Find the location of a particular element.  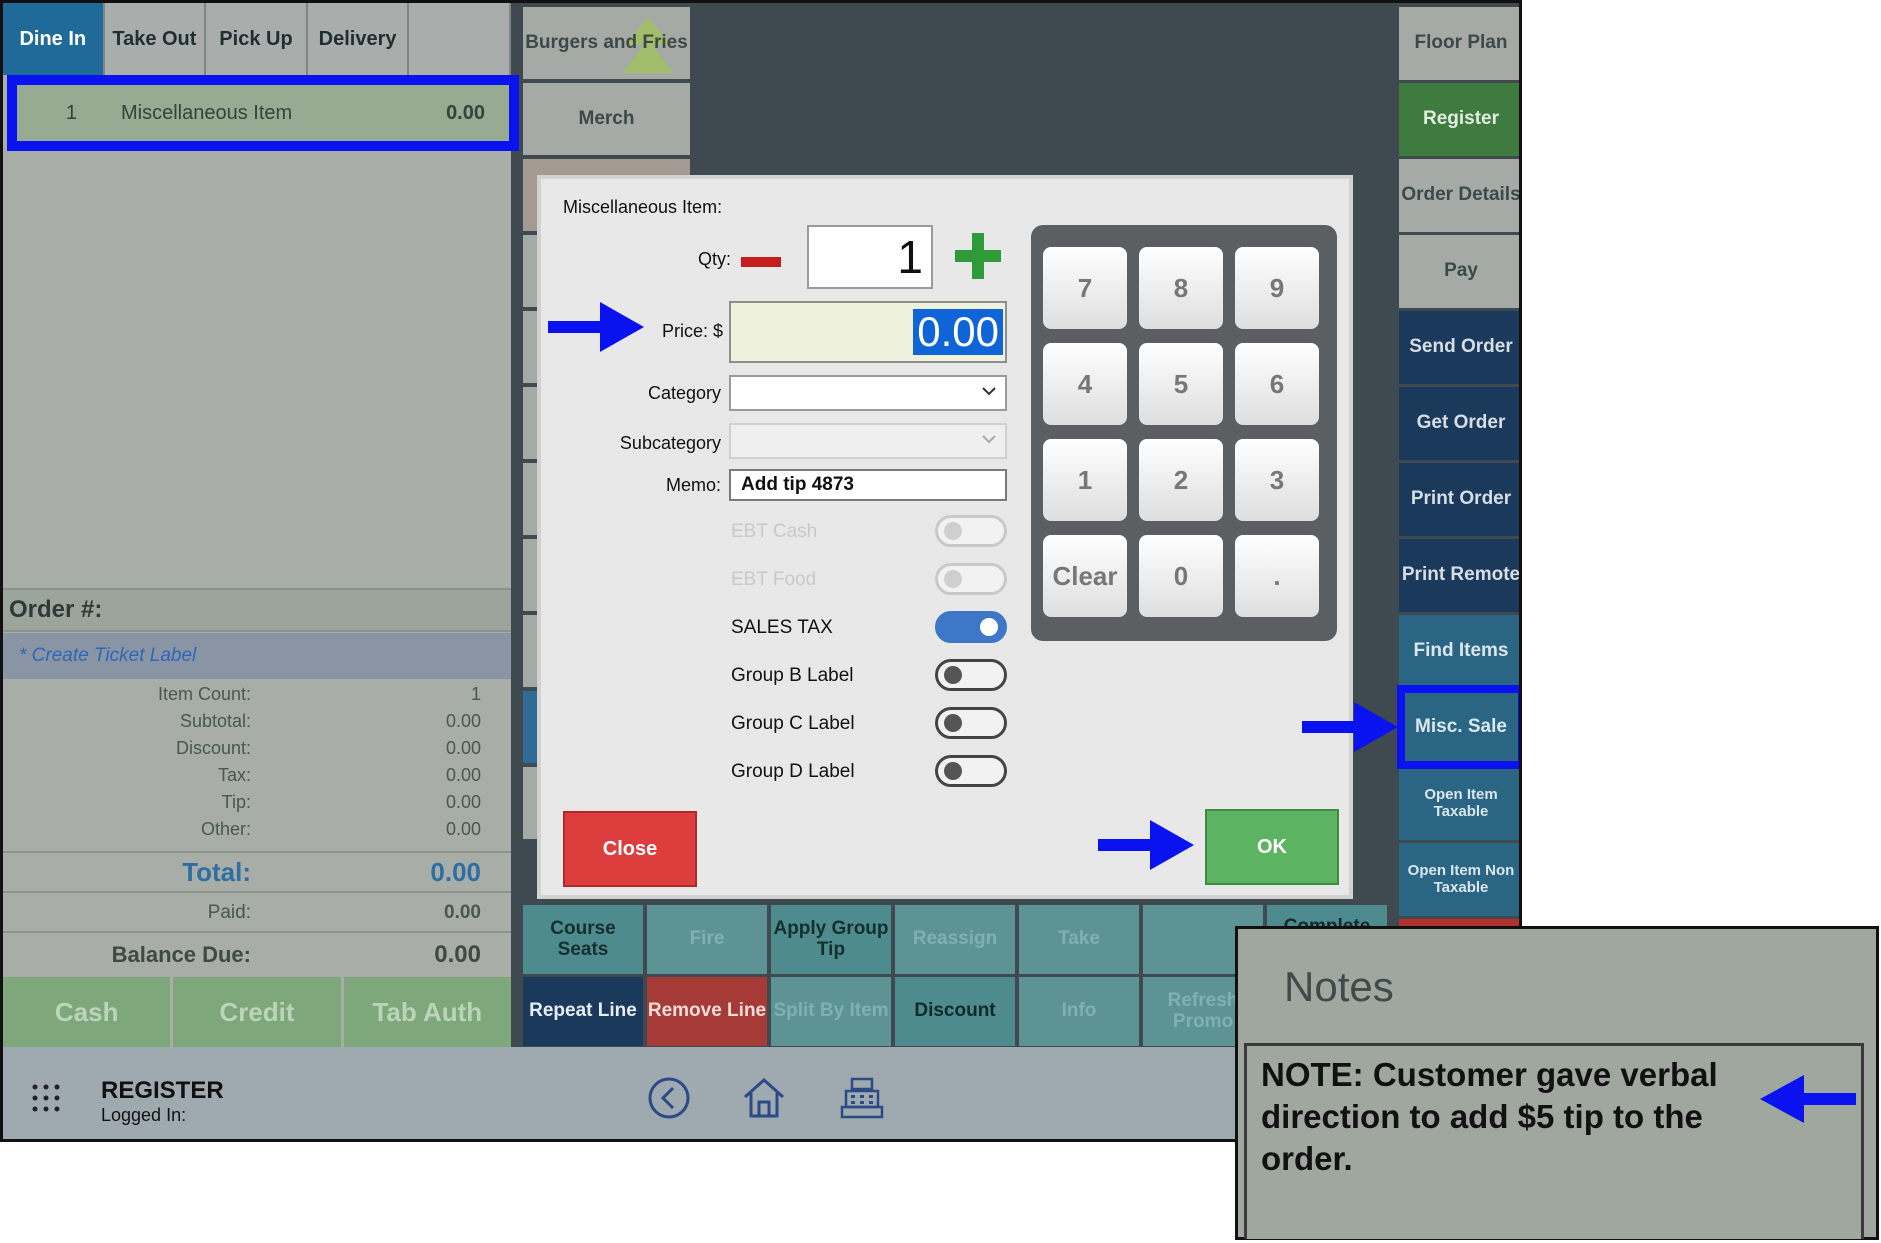

totals-row-discount: Discount: 0.00 is located at coordinates (257, 748).